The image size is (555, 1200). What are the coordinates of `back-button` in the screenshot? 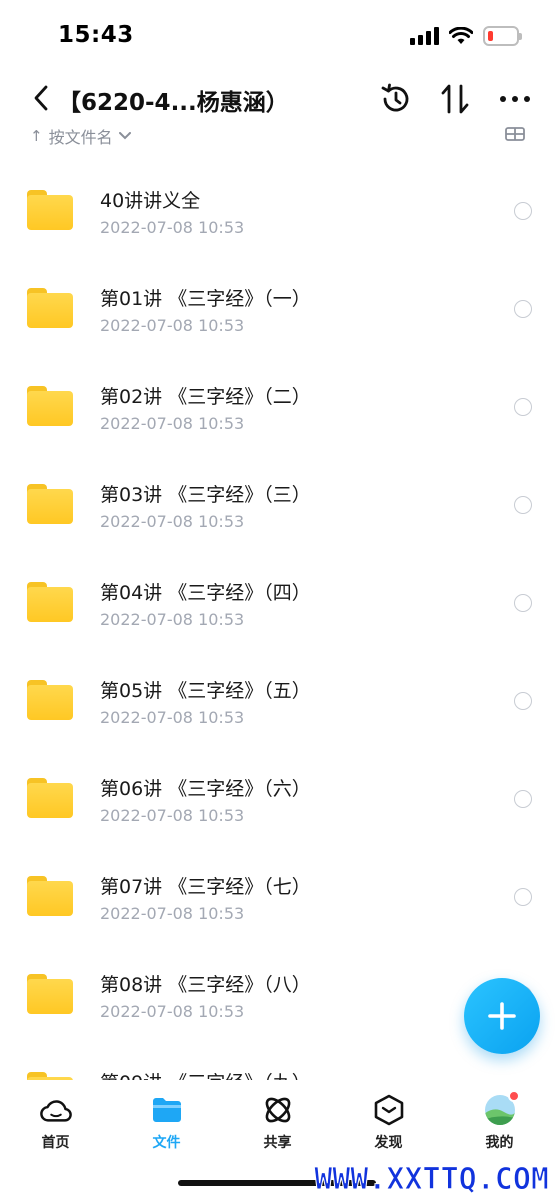 It's located at (41, 98).